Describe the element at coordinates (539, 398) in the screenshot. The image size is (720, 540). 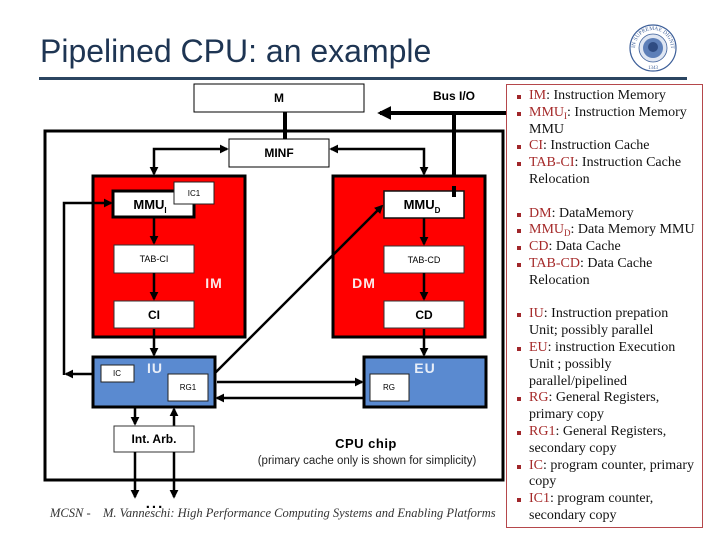
I see `legend-term: RG` at that location.